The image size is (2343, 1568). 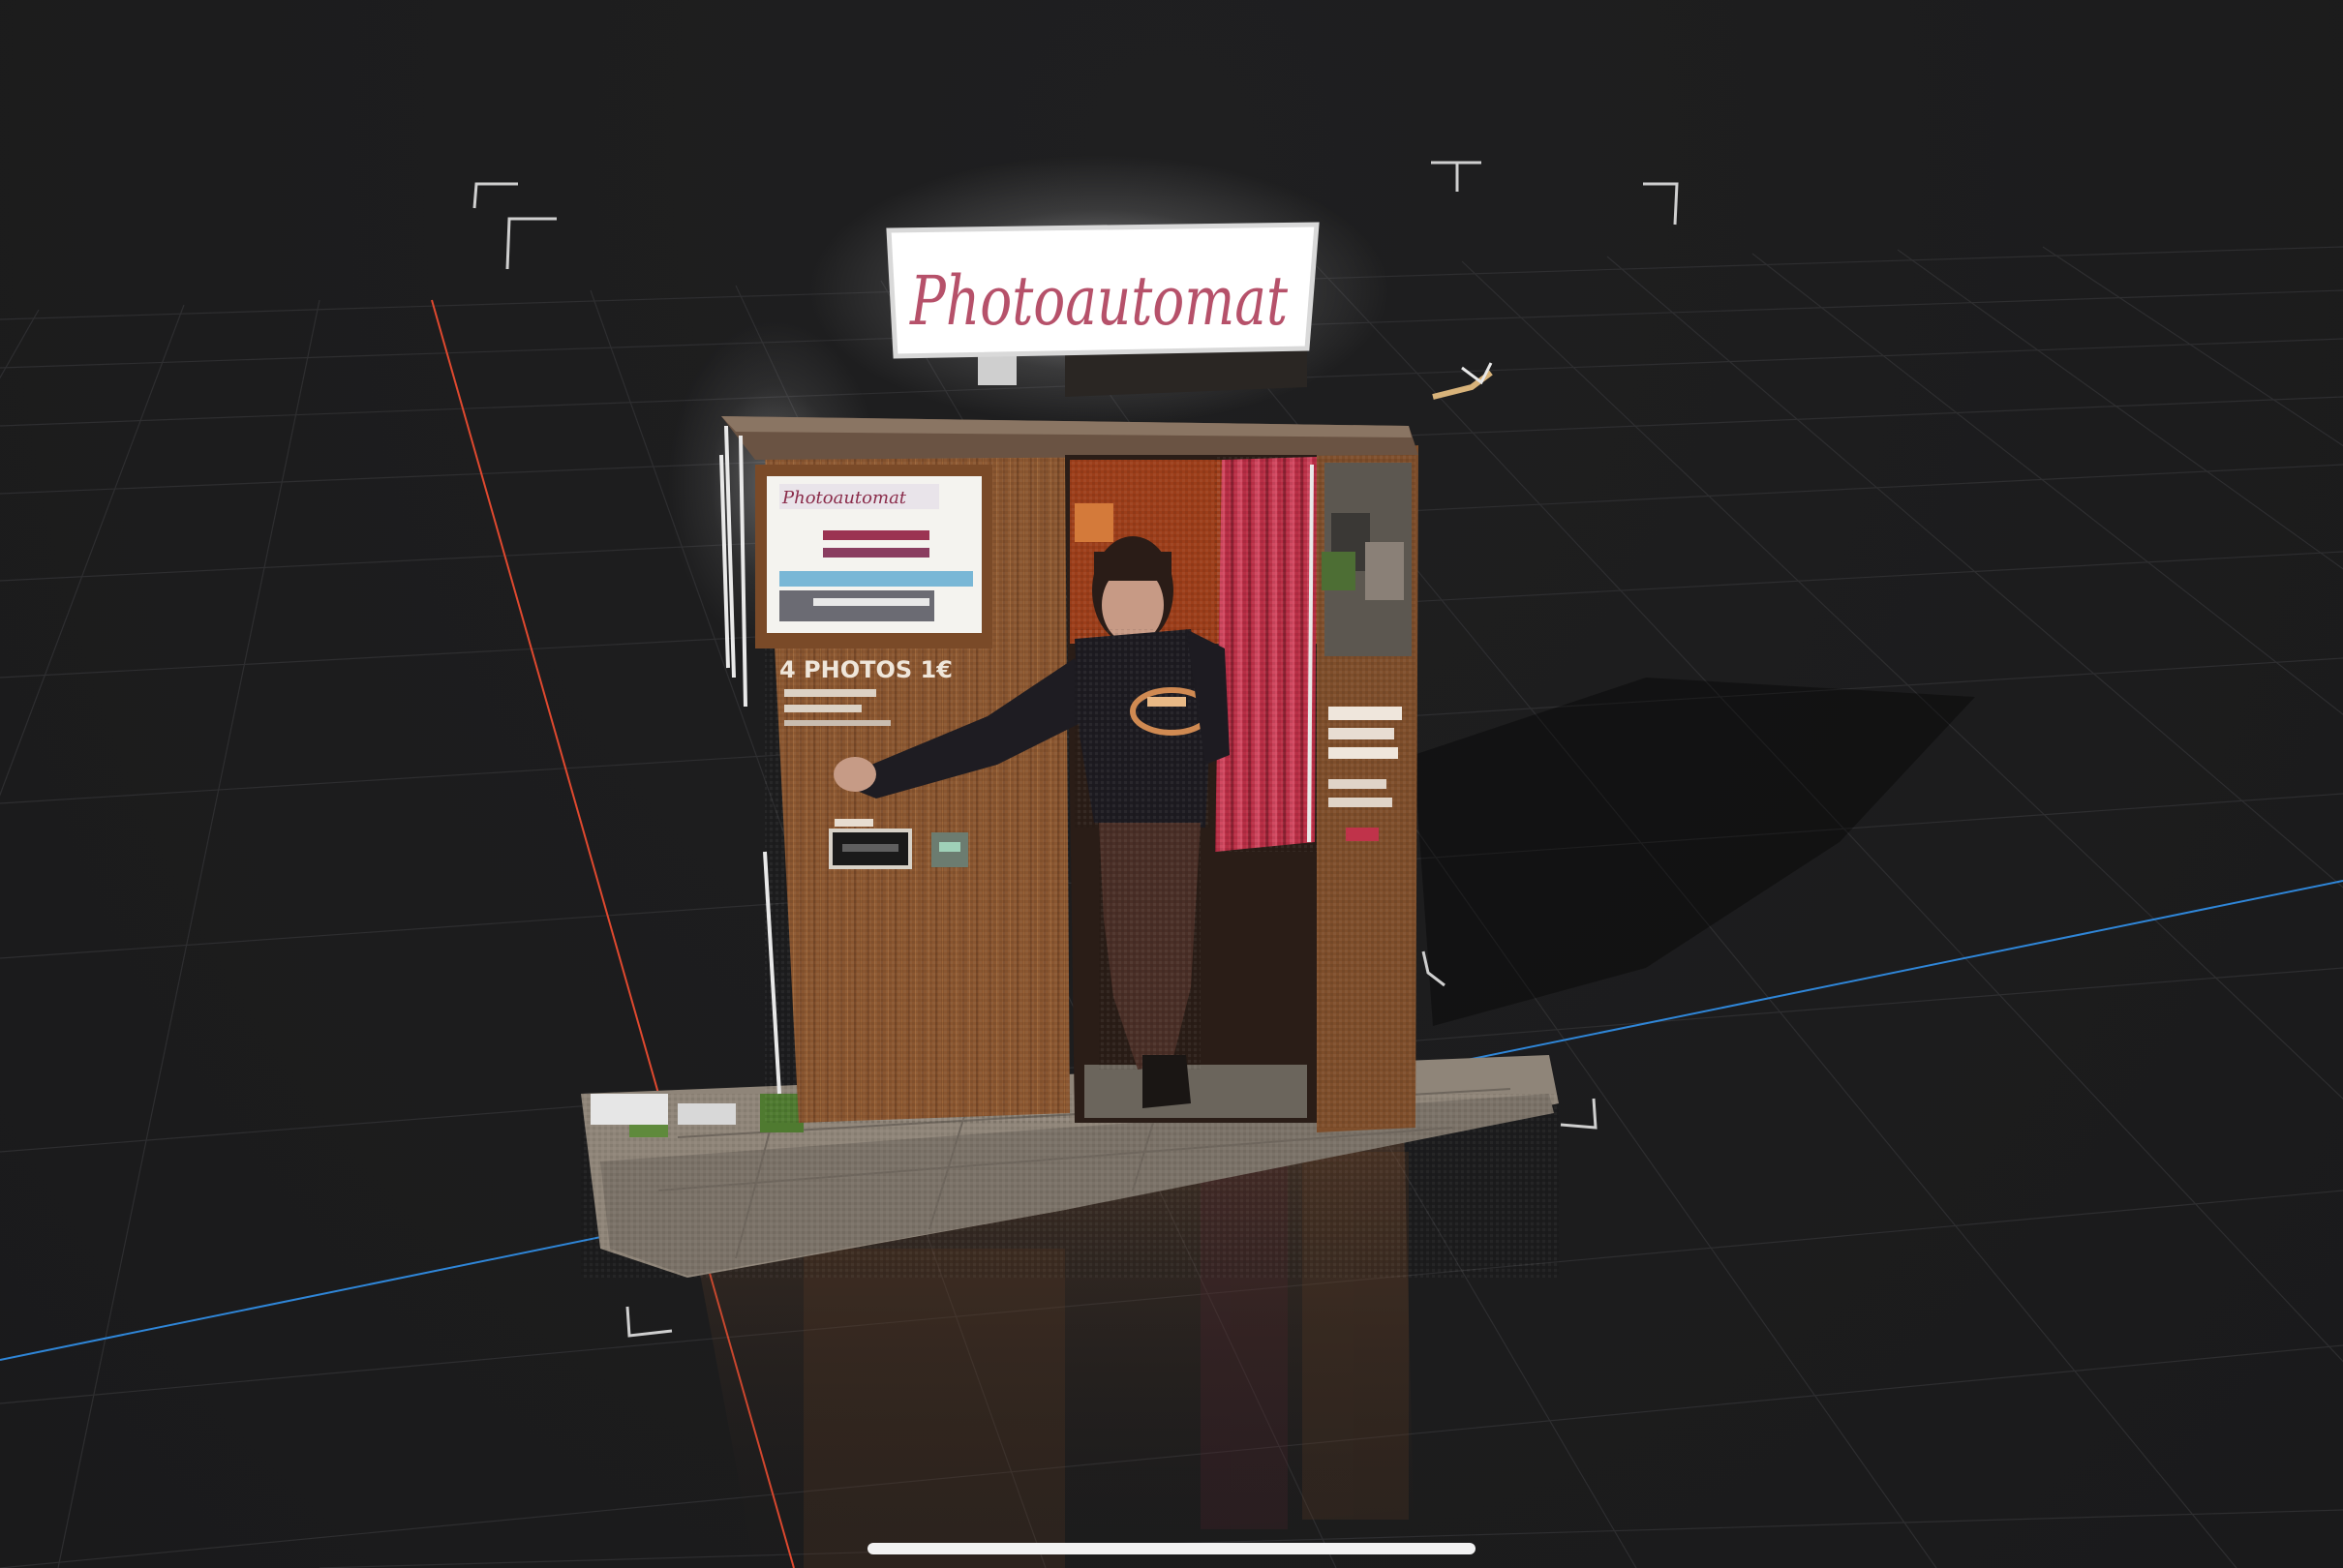 I want to click on antenna-artifact, so click(x=1462, y=385).